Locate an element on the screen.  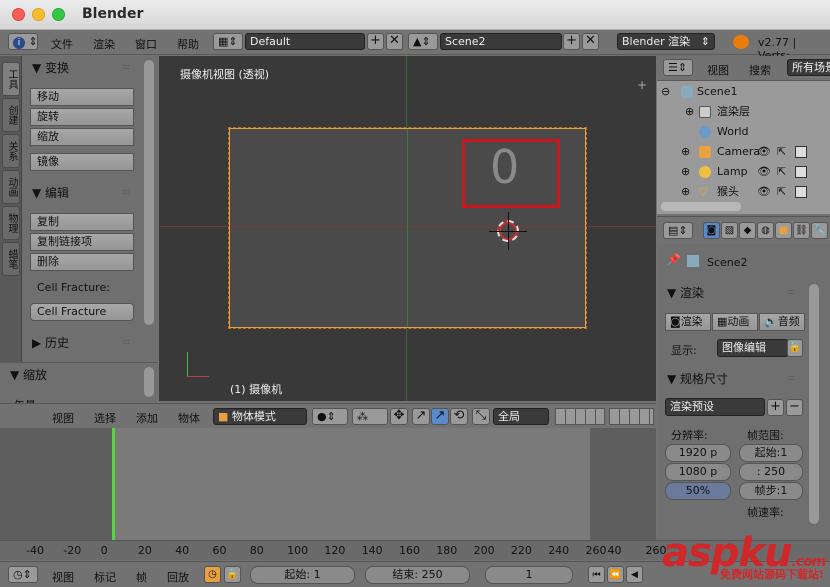
remove-layout-button: ✕ is located at coordinates (394, 41).